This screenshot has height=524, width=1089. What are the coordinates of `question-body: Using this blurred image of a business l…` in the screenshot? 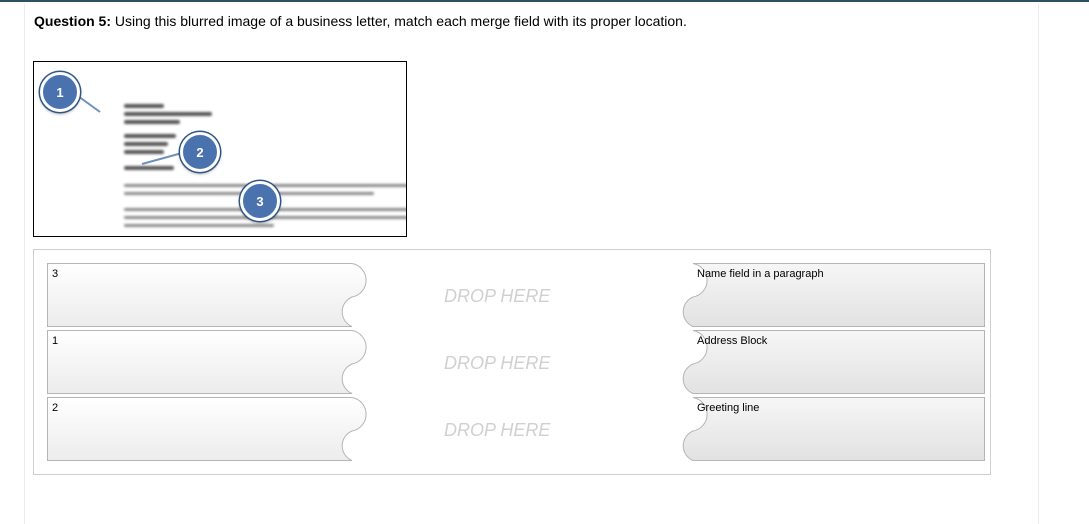 It's located at (399, 21).